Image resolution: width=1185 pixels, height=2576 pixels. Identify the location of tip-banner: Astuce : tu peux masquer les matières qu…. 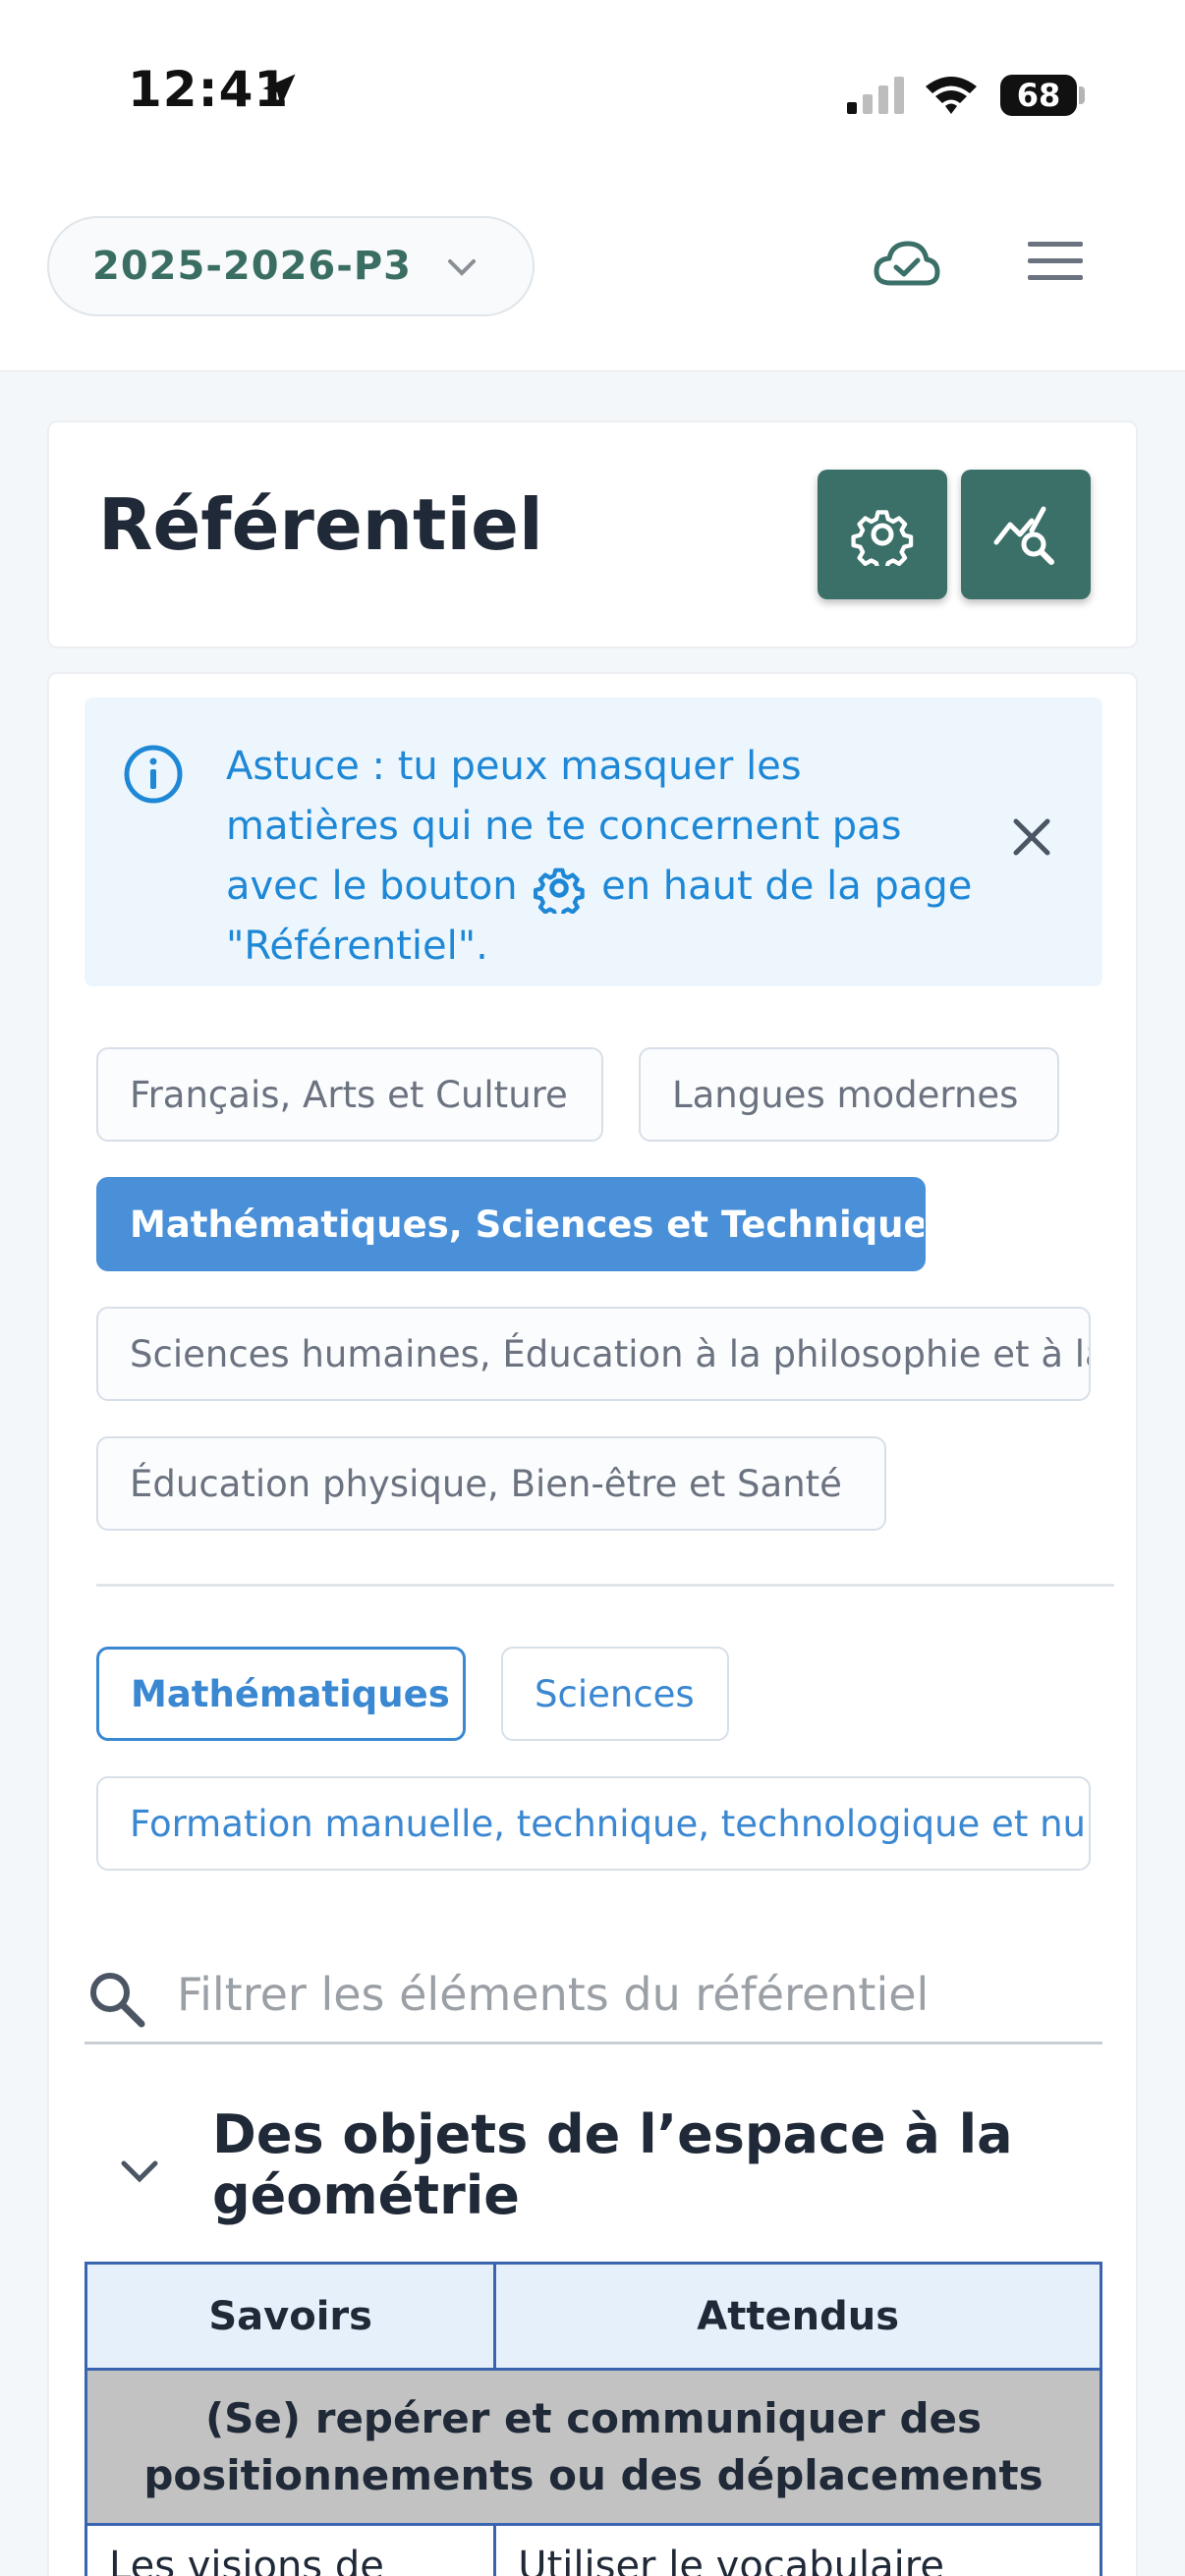
(594, 842).